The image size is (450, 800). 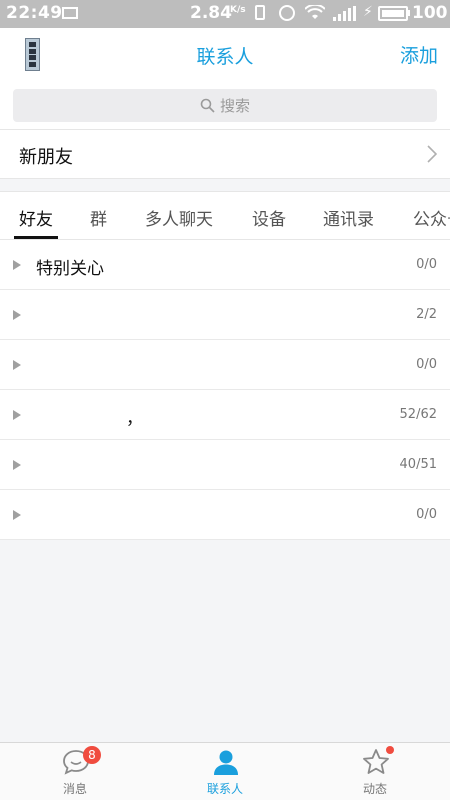 I want to click on battery-icon, so click(x=393, y=13).